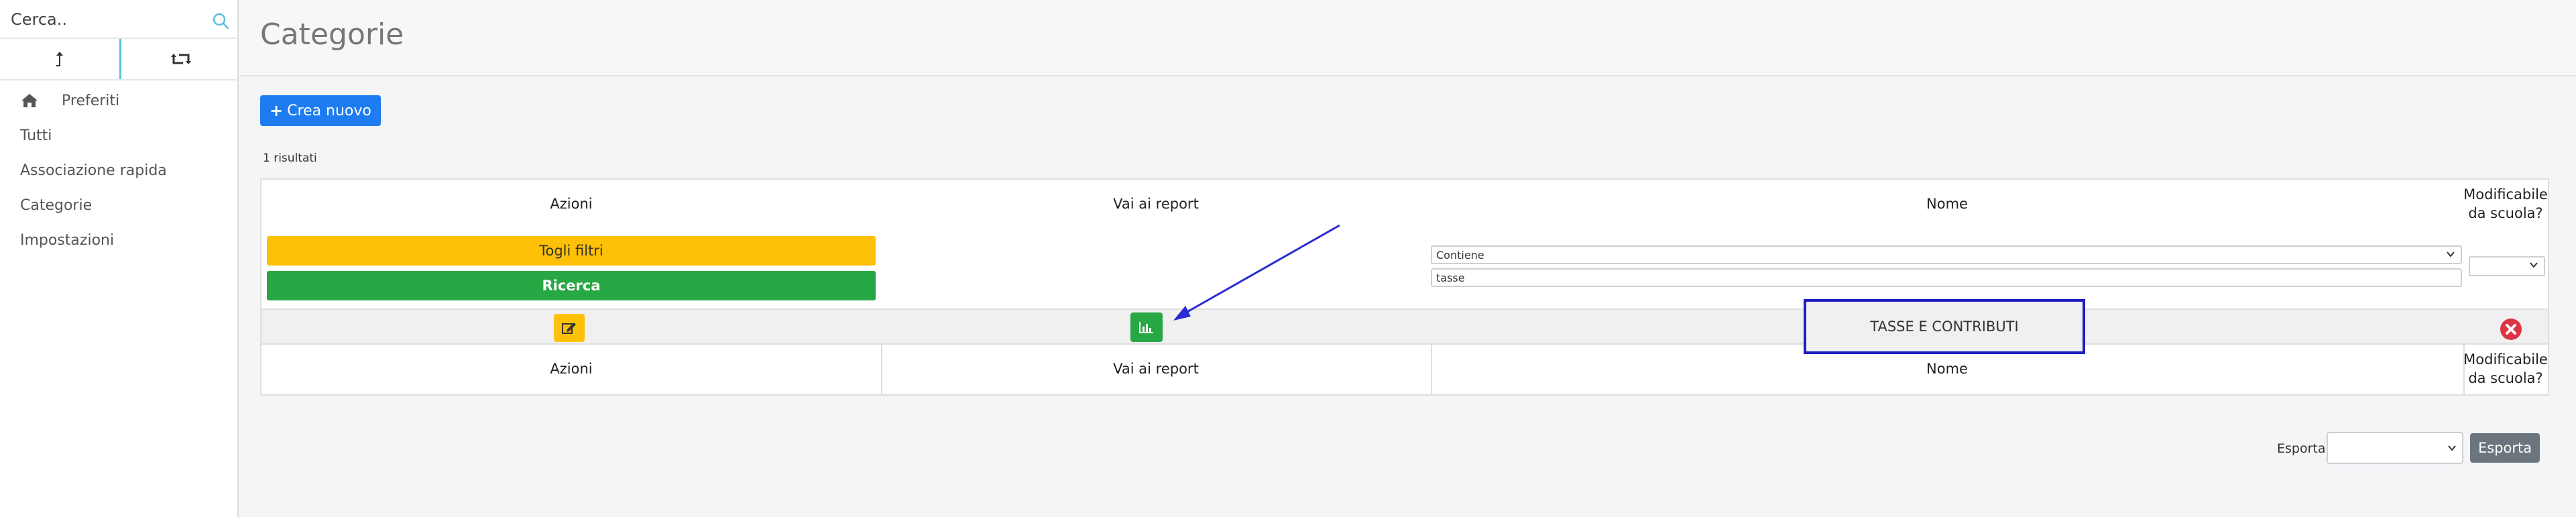 The width and height of the screenshot is (2576, 517). What do you see at coordinates (220, 21) in the screenshot?
I see `search-icon` at bounding box center [220, 21].